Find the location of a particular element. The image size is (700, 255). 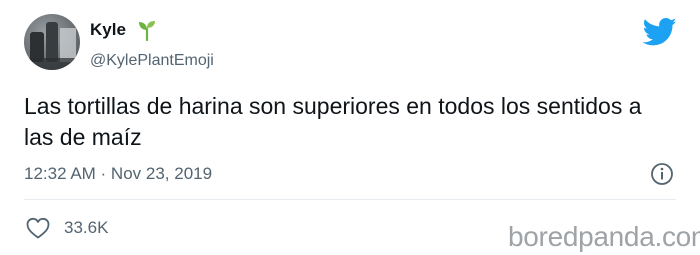

tweet-timestamp: 12:32 AM · Nov 23, 2019 is located at coordinates (118, 174).